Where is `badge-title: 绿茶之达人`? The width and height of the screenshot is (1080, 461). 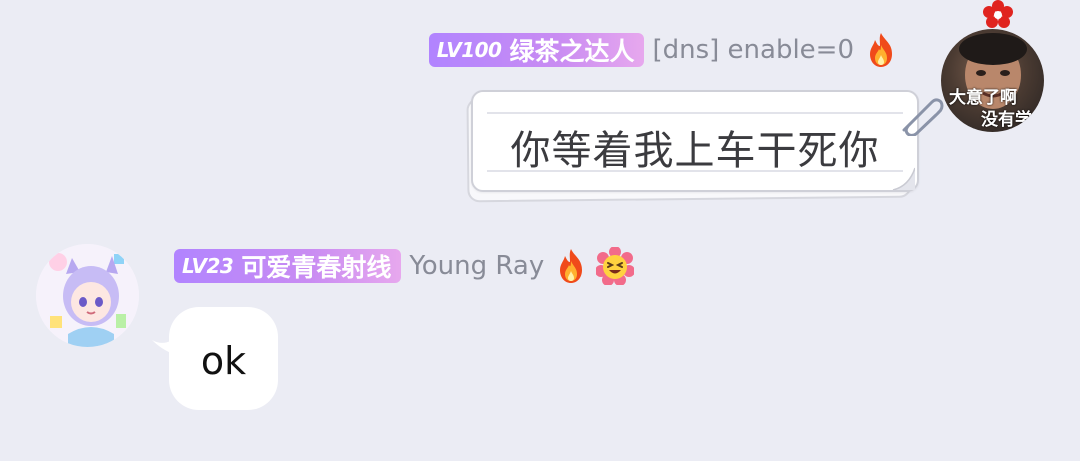 badge-title: 绿茶之达人 is located at coordinates (572, 51).